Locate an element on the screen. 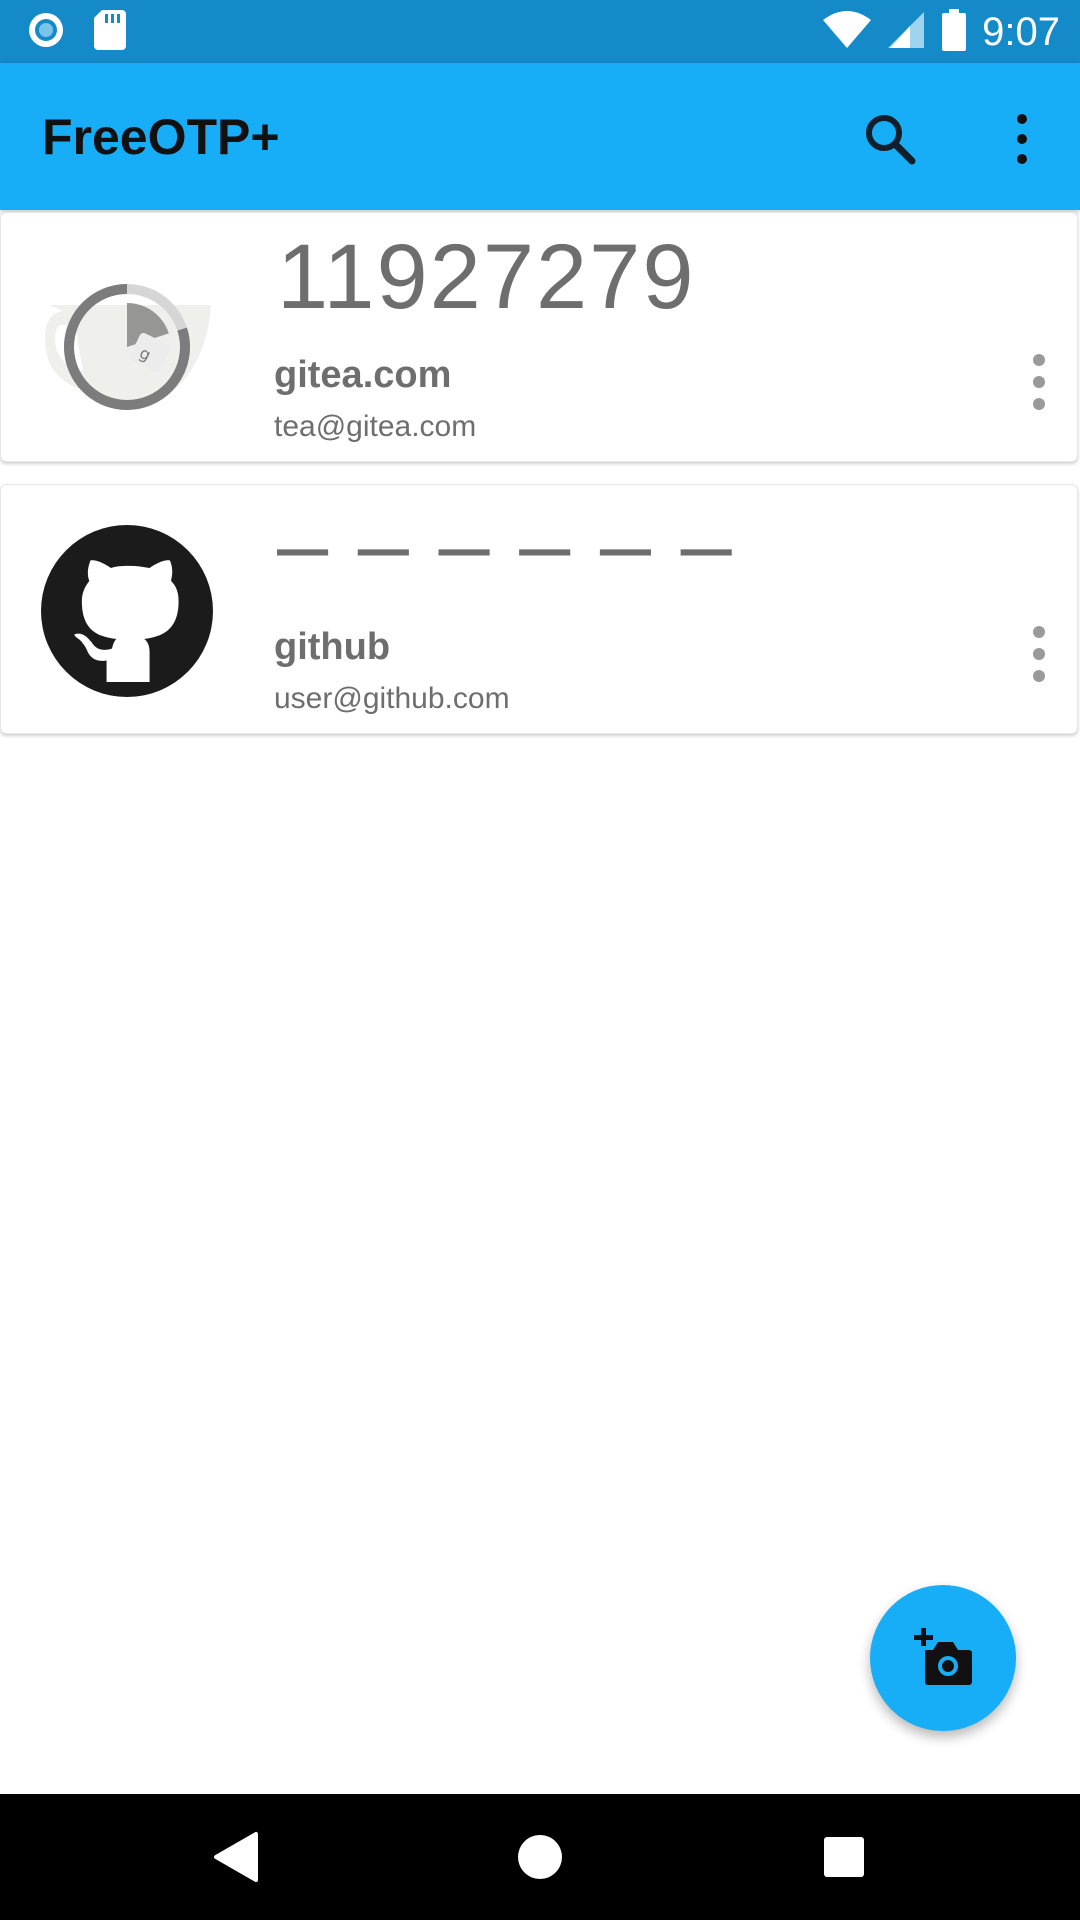 This screenshot has width=1080, height=1925. otp-code: 11927279 is located at coordinates (486, 277).